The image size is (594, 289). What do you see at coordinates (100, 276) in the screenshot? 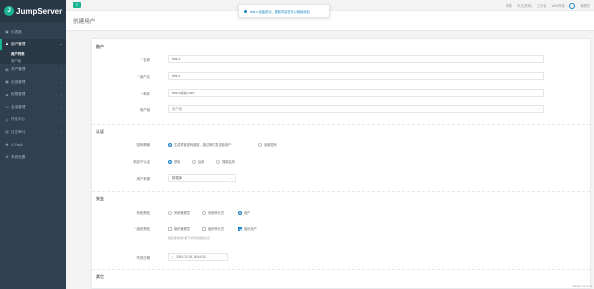
I see `section-other-title: 其它` at bounding box center [100, 276].